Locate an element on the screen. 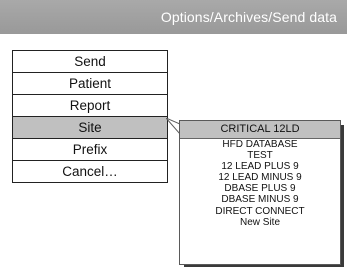  site-option-12-lead-plus-9: 12 LEAD PLUS 9 is located at coordinates (260, 166).